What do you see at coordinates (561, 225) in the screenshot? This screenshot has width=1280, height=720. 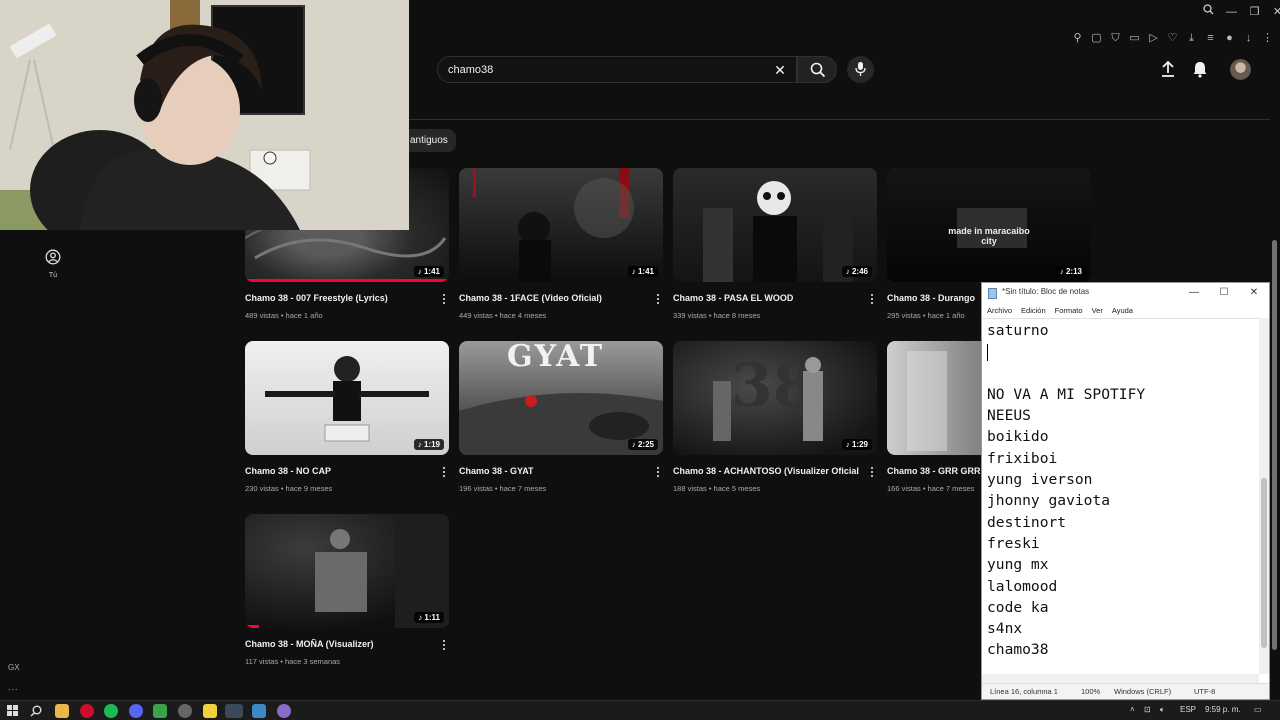 I see `video-thumbnail: ♪ 1:41` at bounding box center [561, 225].